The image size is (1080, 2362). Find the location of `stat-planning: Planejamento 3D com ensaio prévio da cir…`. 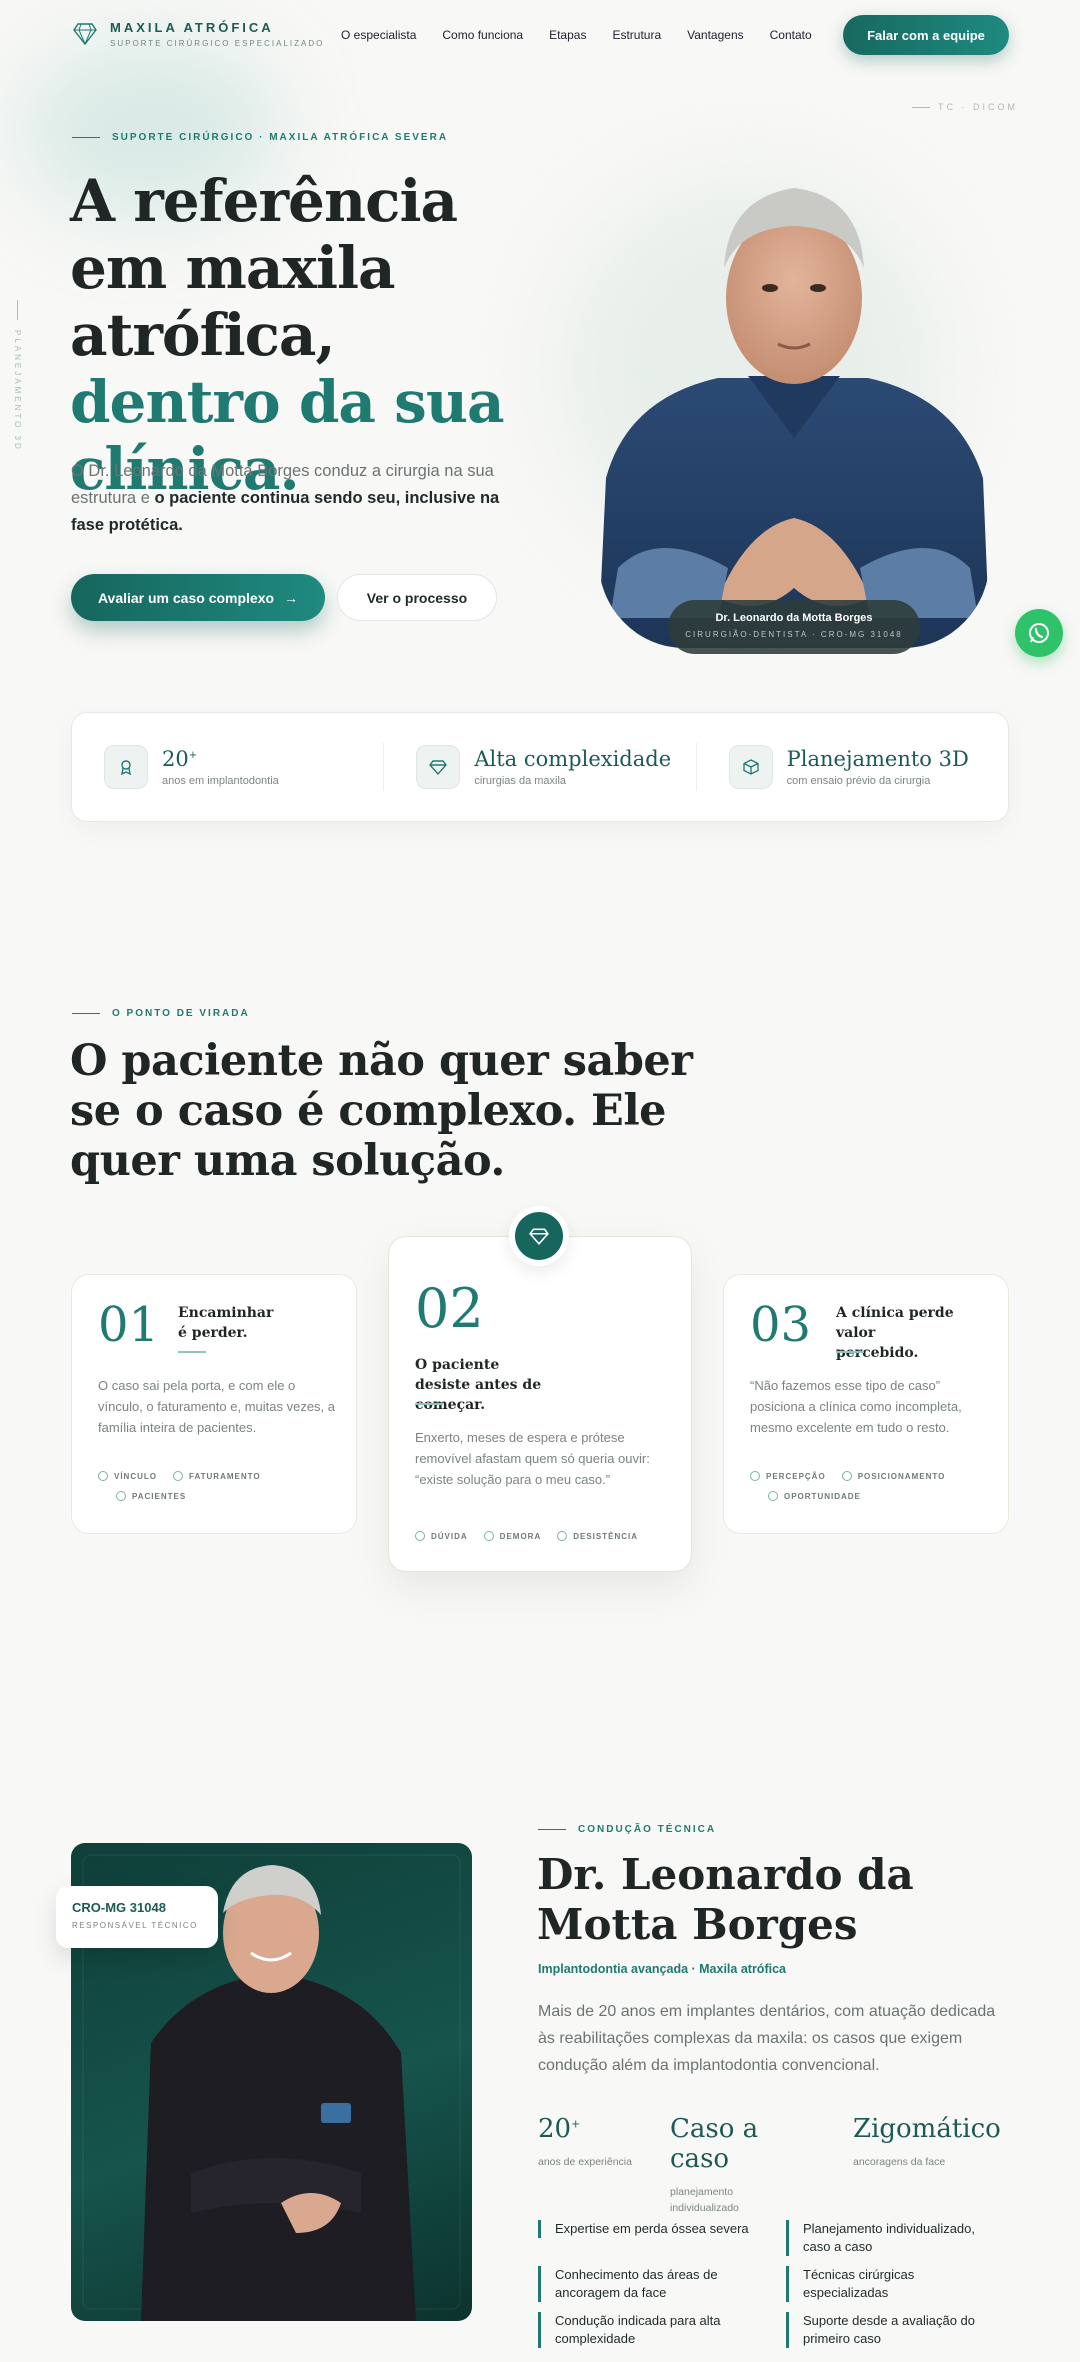

stat-planning: Planejamento 3D com ensaio prévio da cir… is located at coordinates (851, 767).